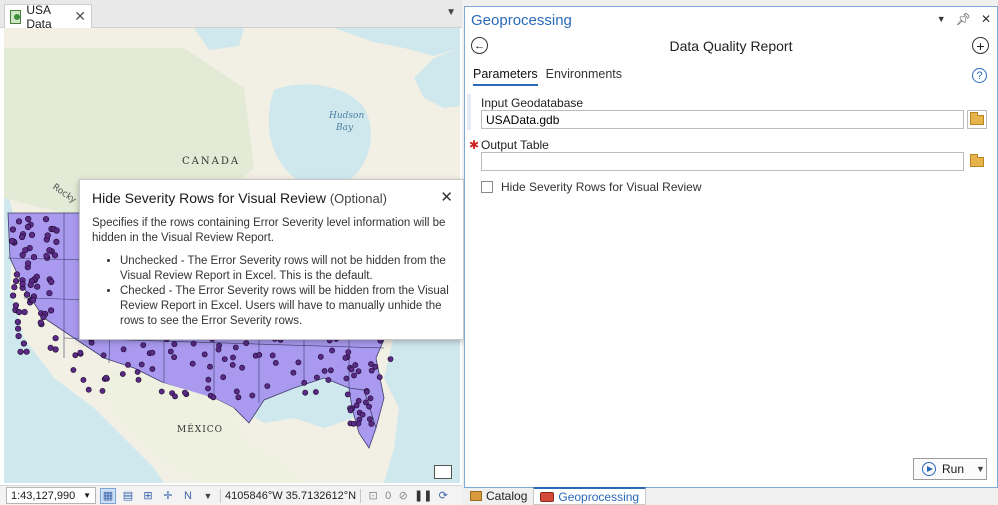  What do you see at coordinates (963, 19) in the screenshot?
I see `pin-icon: 📌︎` at bounding box center [963, 19].